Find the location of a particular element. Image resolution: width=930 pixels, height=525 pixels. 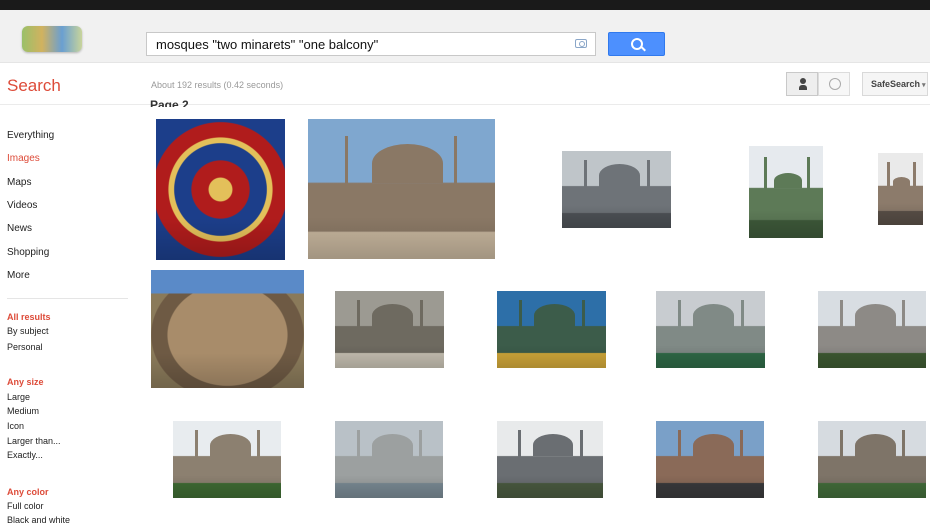

filter-any-size: Any size is located at coordinates (25, 382).